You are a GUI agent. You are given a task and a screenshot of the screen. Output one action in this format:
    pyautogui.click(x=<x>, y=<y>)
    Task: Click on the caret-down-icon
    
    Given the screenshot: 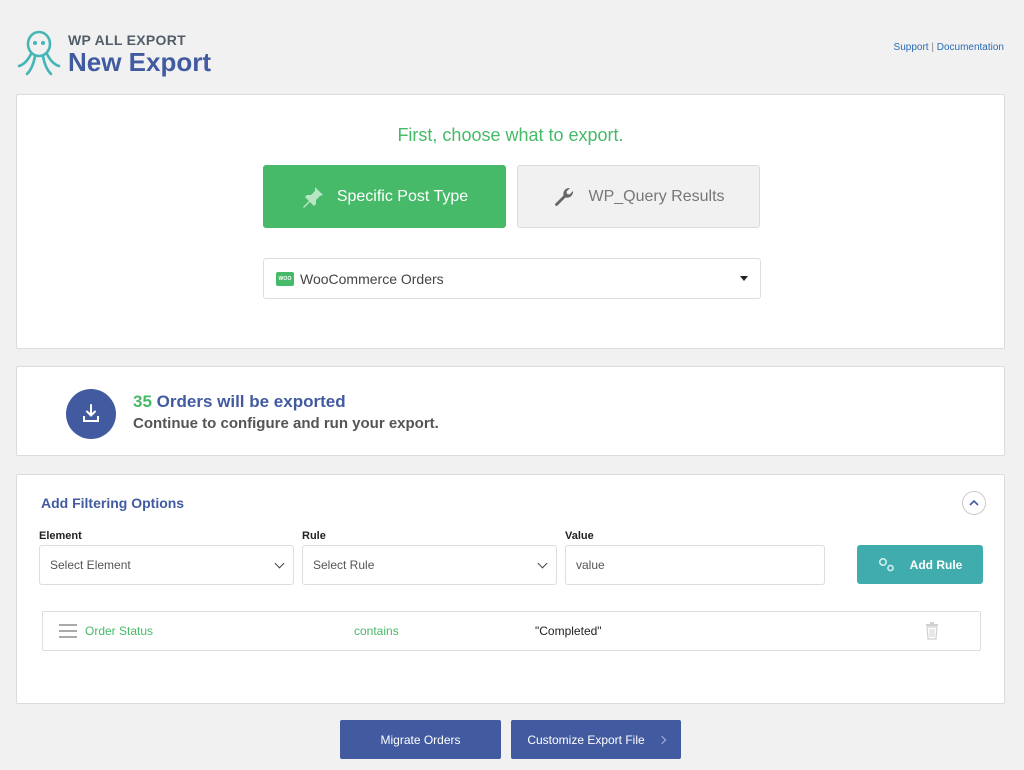 What is the action you would take?
    pyautogui.click(x=744, y=278)
    